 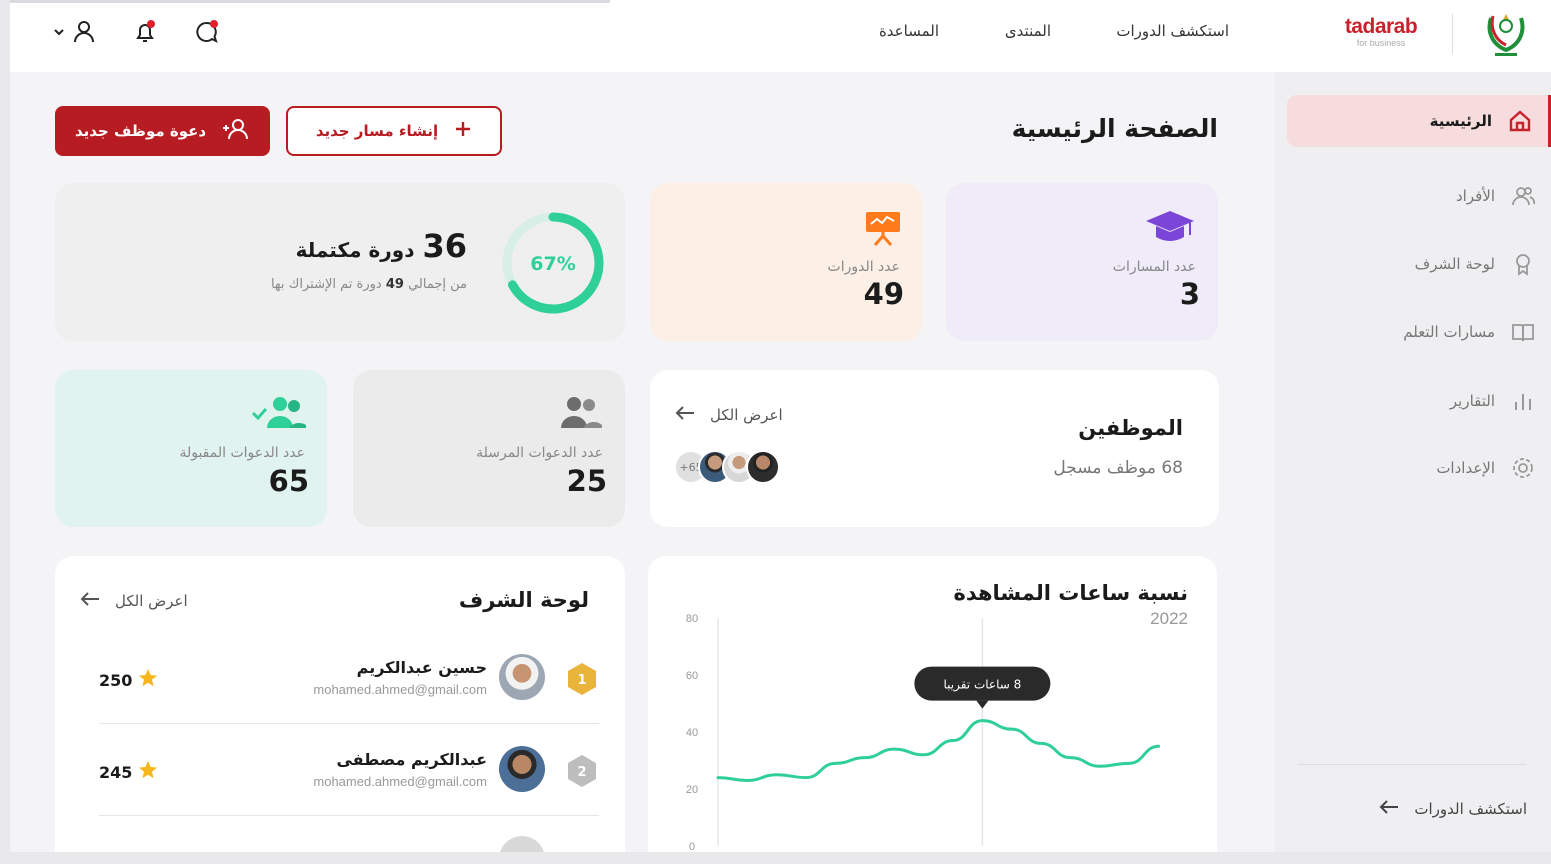 What do you see at coordinates (242, 453) in the screenshot?
I see `accepted-invitations-label: عدد الدعوات المقبولة` at bounding box center [242, 453].